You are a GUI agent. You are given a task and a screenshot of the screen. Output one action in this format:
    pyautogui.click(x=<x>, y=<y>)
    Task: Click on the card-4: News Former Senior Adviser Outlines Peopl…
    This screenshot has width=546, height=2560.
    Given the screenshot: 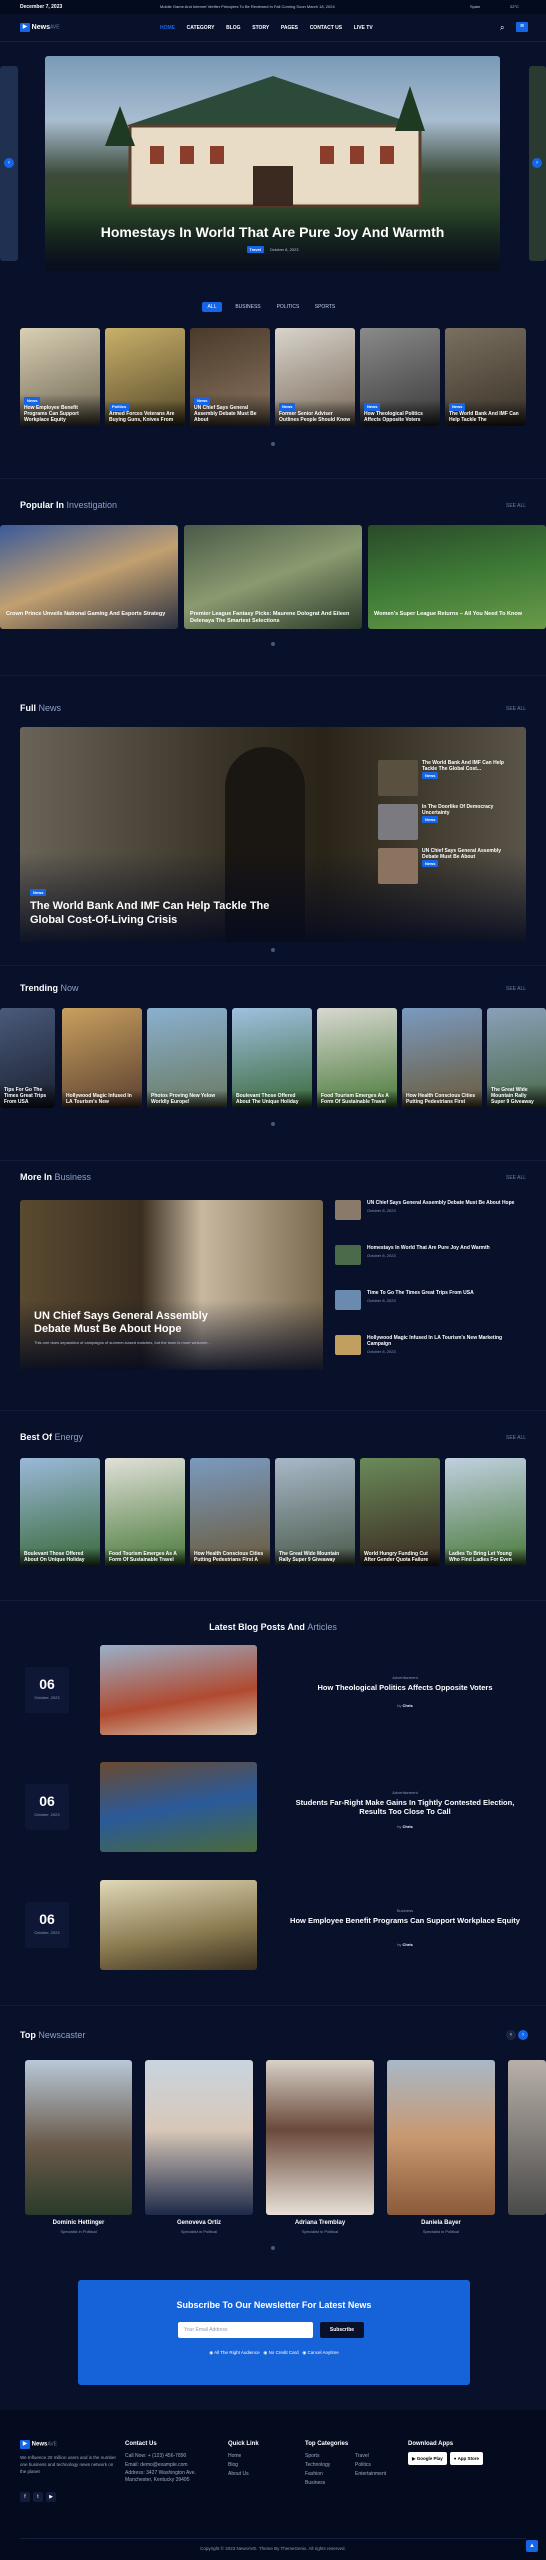 What is the action you would take?
    pyautogui.click(x=315, y=377)
    